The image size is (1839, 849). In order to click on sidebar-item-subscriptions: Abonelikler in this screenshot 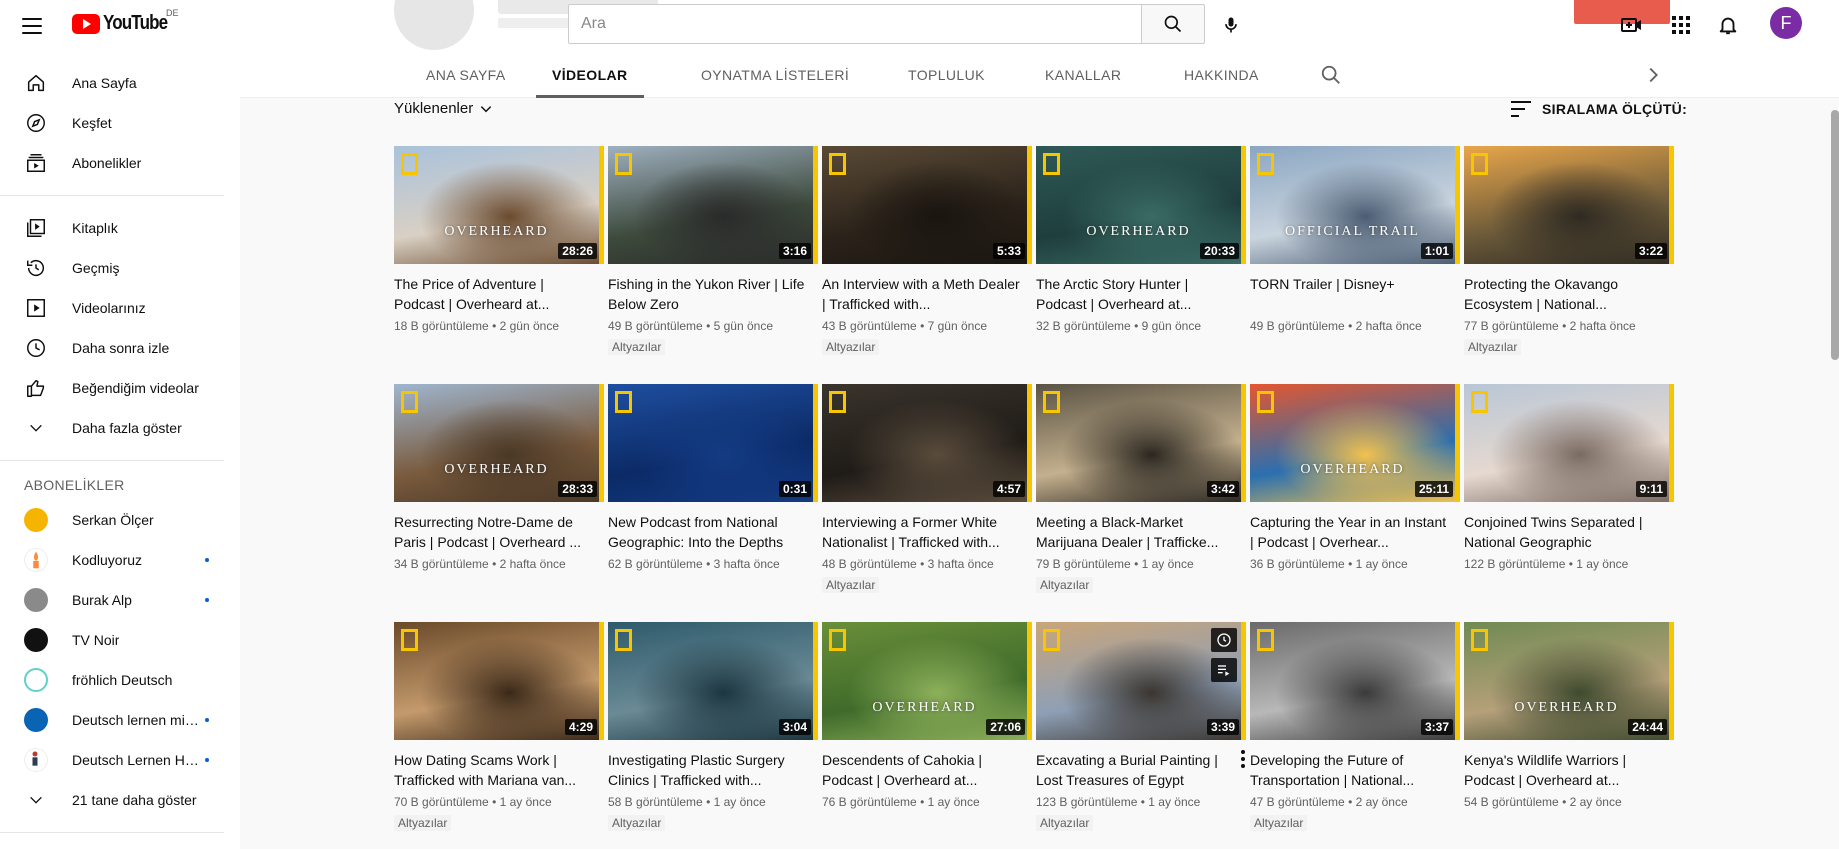, I will do `click(112, 163)`.